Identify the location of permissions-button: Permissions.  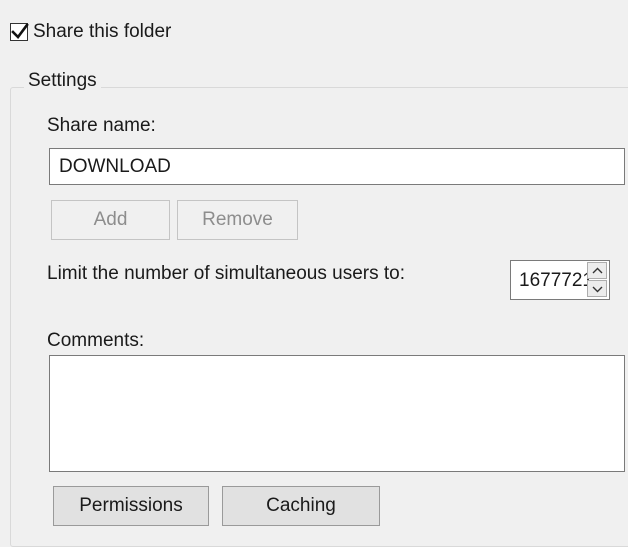
(131, 506).